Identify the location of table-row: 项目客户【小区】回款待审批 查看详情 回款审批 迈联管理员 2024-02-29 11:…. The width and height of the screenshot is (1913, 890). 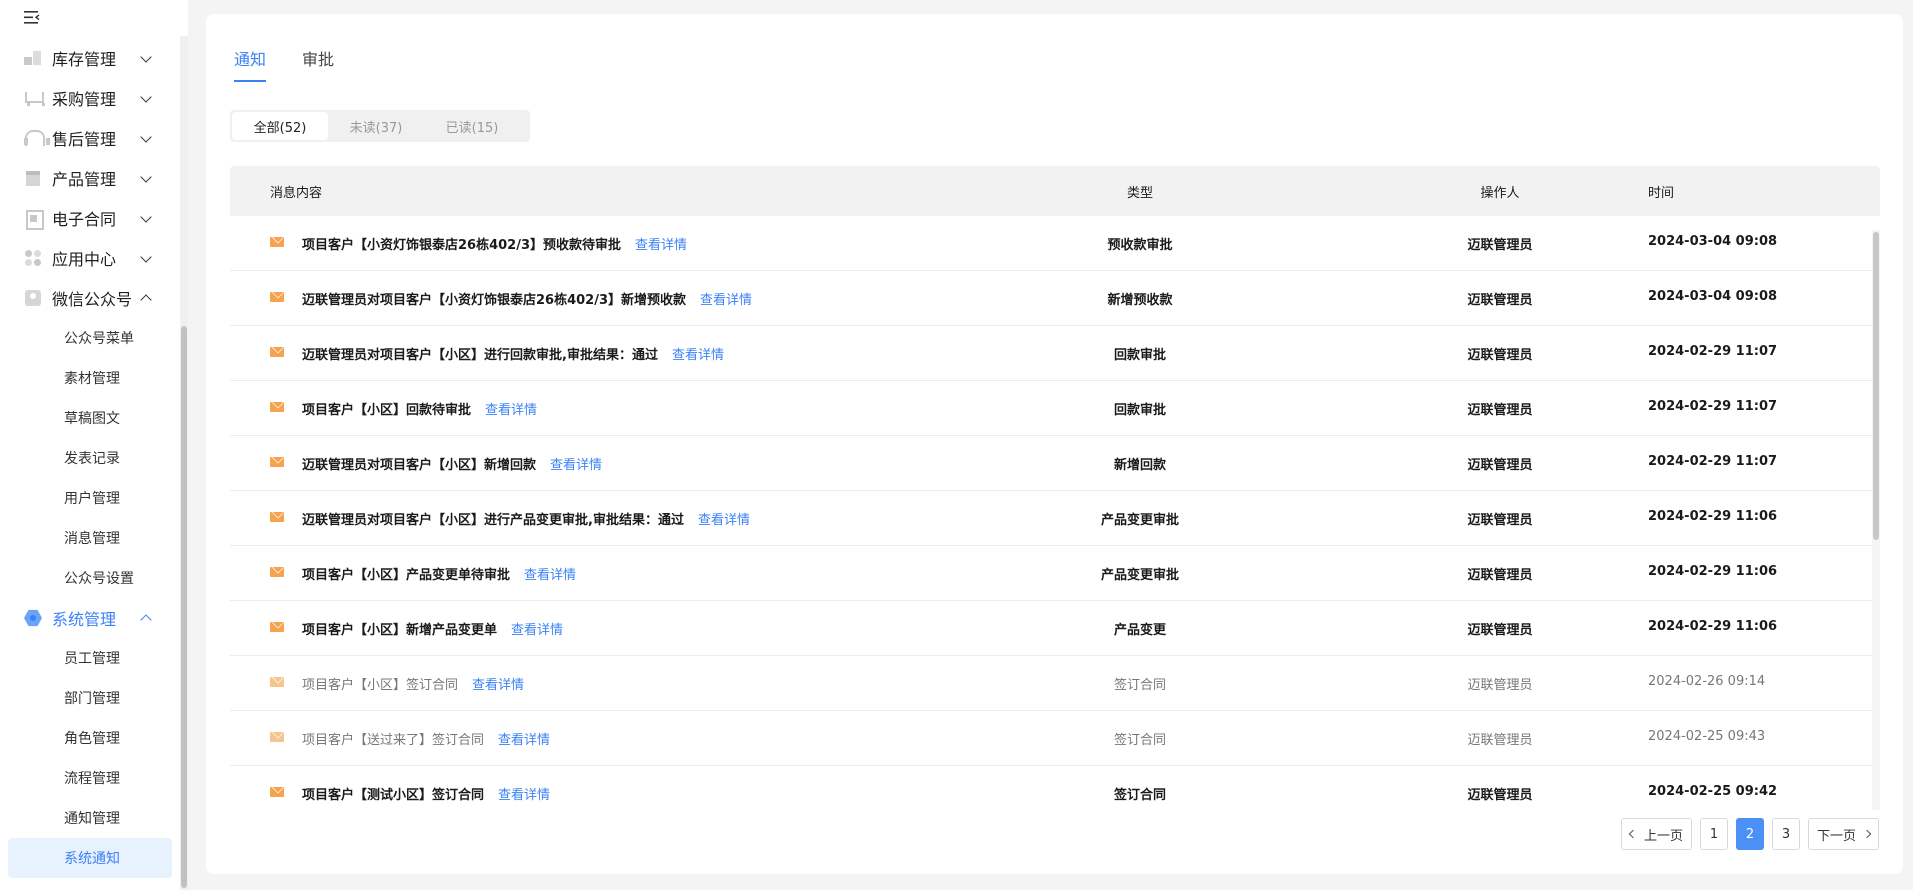
(1055, 408).